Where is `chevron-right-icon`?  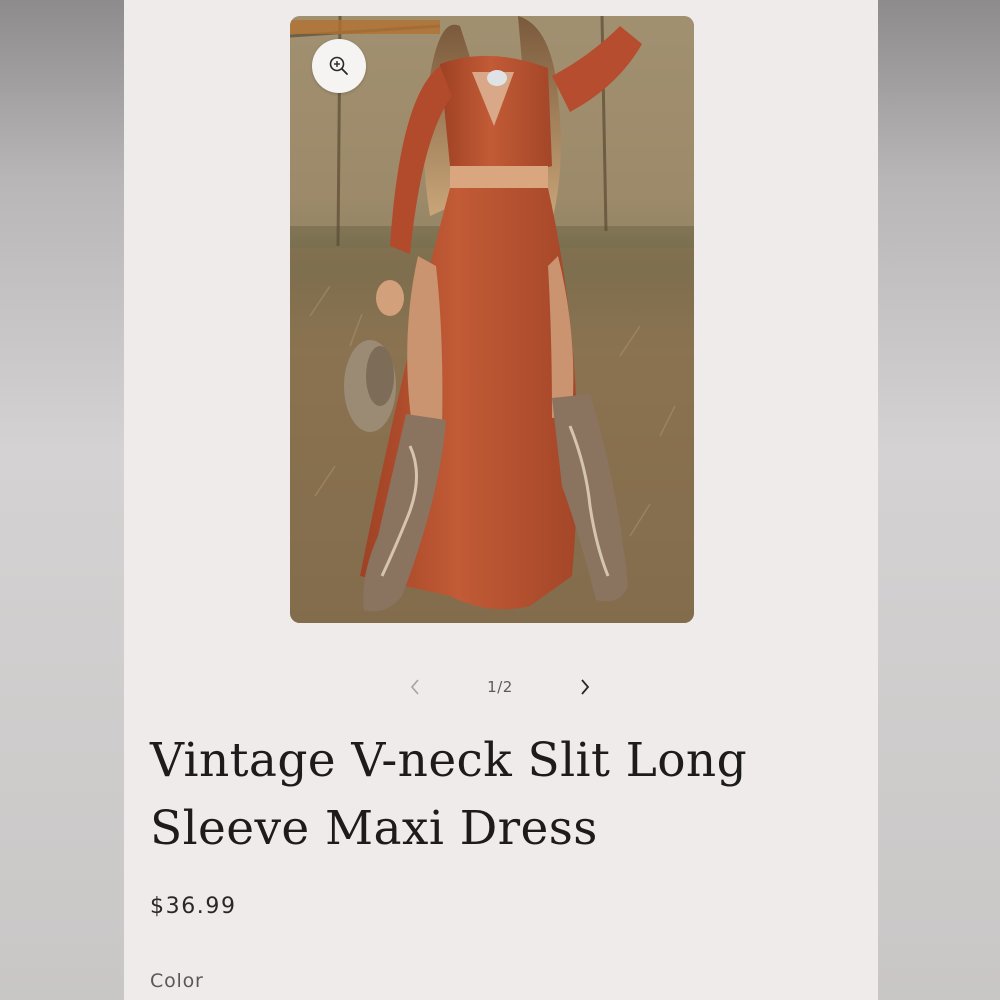
chevron-right-icon is located at coordinates (585, 687).